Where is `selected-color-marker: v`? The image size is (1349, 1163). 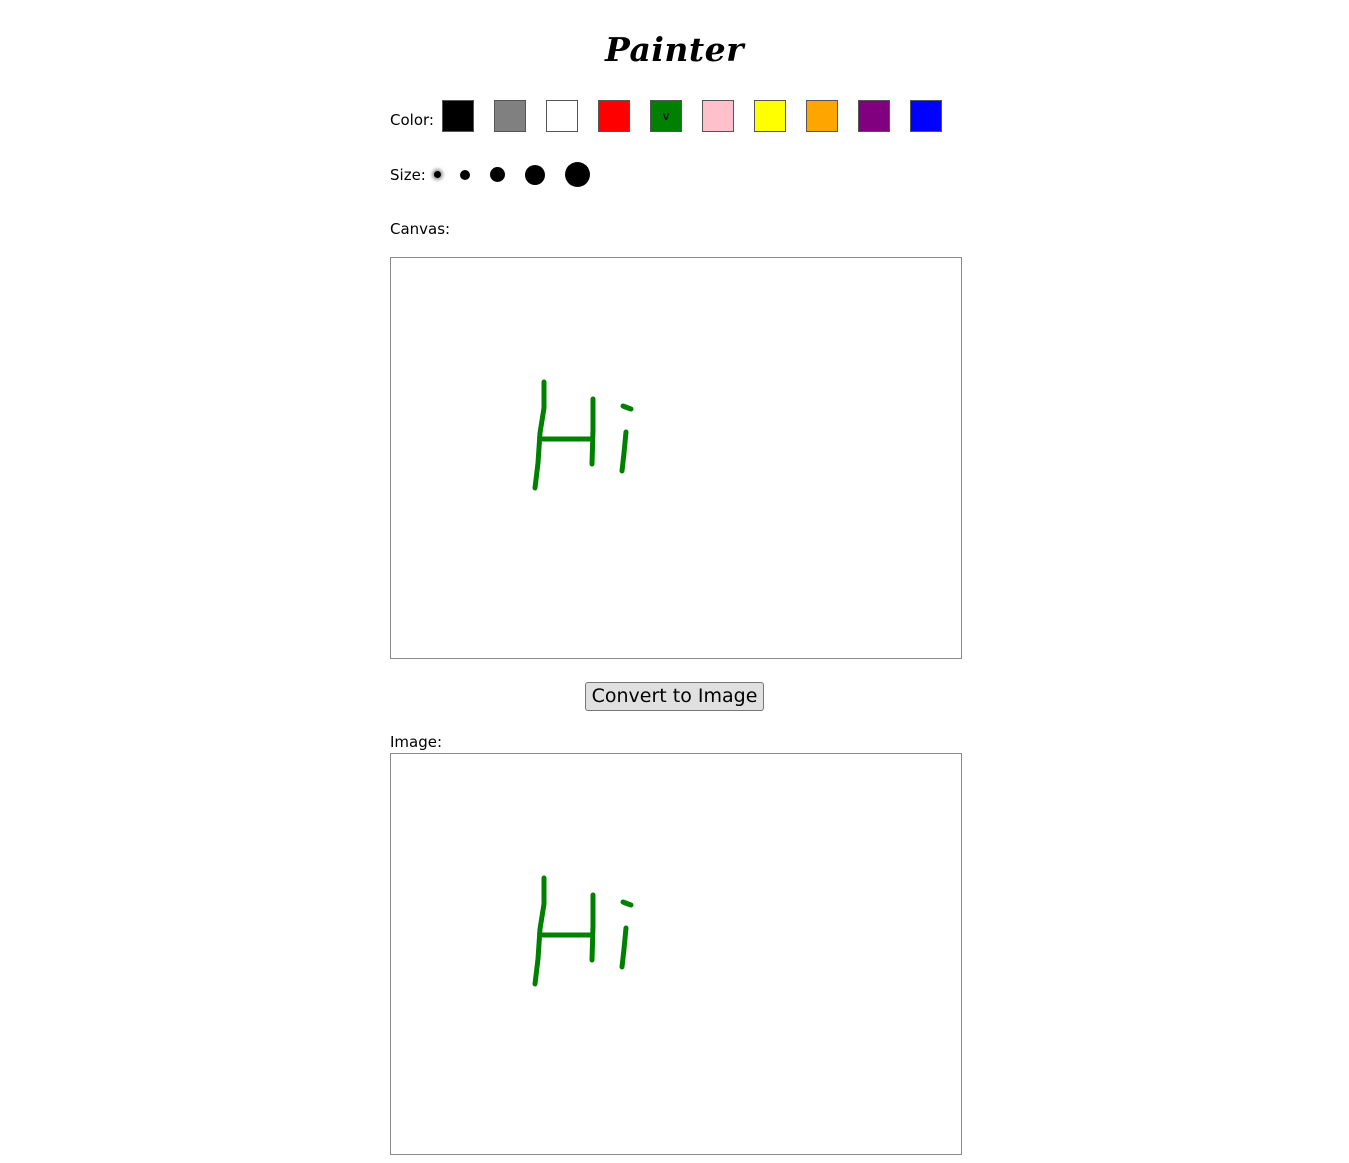 selected-color-marker: v is located at coordinates (666, 116).